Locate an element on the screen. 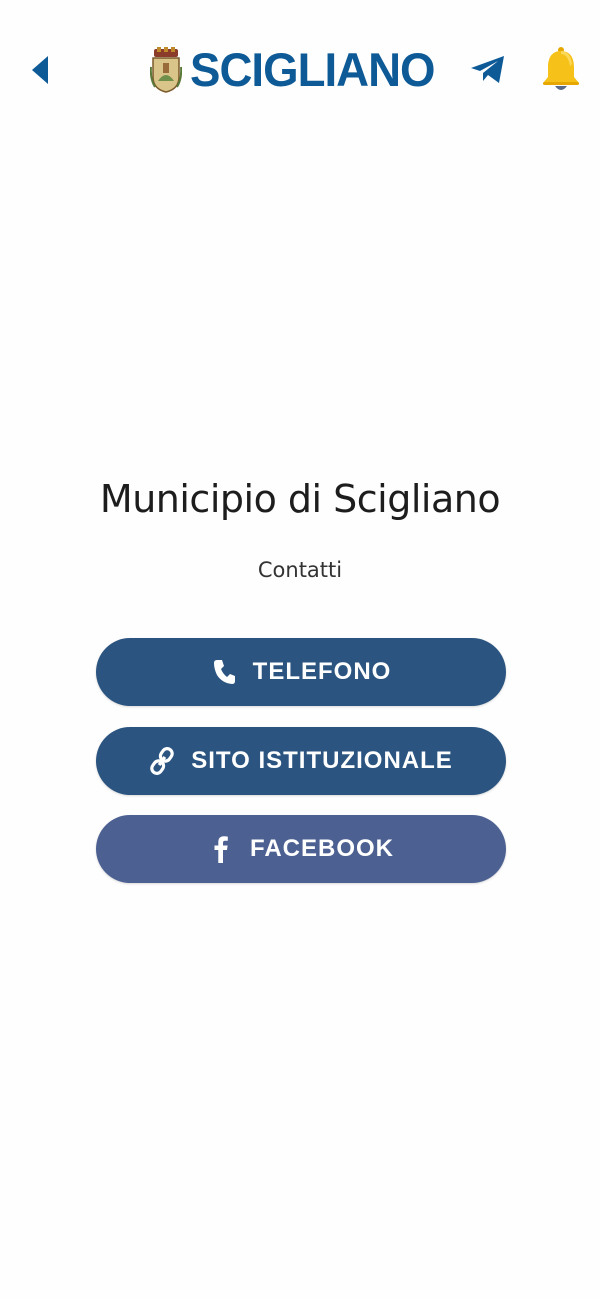 This screenshot has width=600, height=1299. telegram-button is located at coordinates (488, 70).